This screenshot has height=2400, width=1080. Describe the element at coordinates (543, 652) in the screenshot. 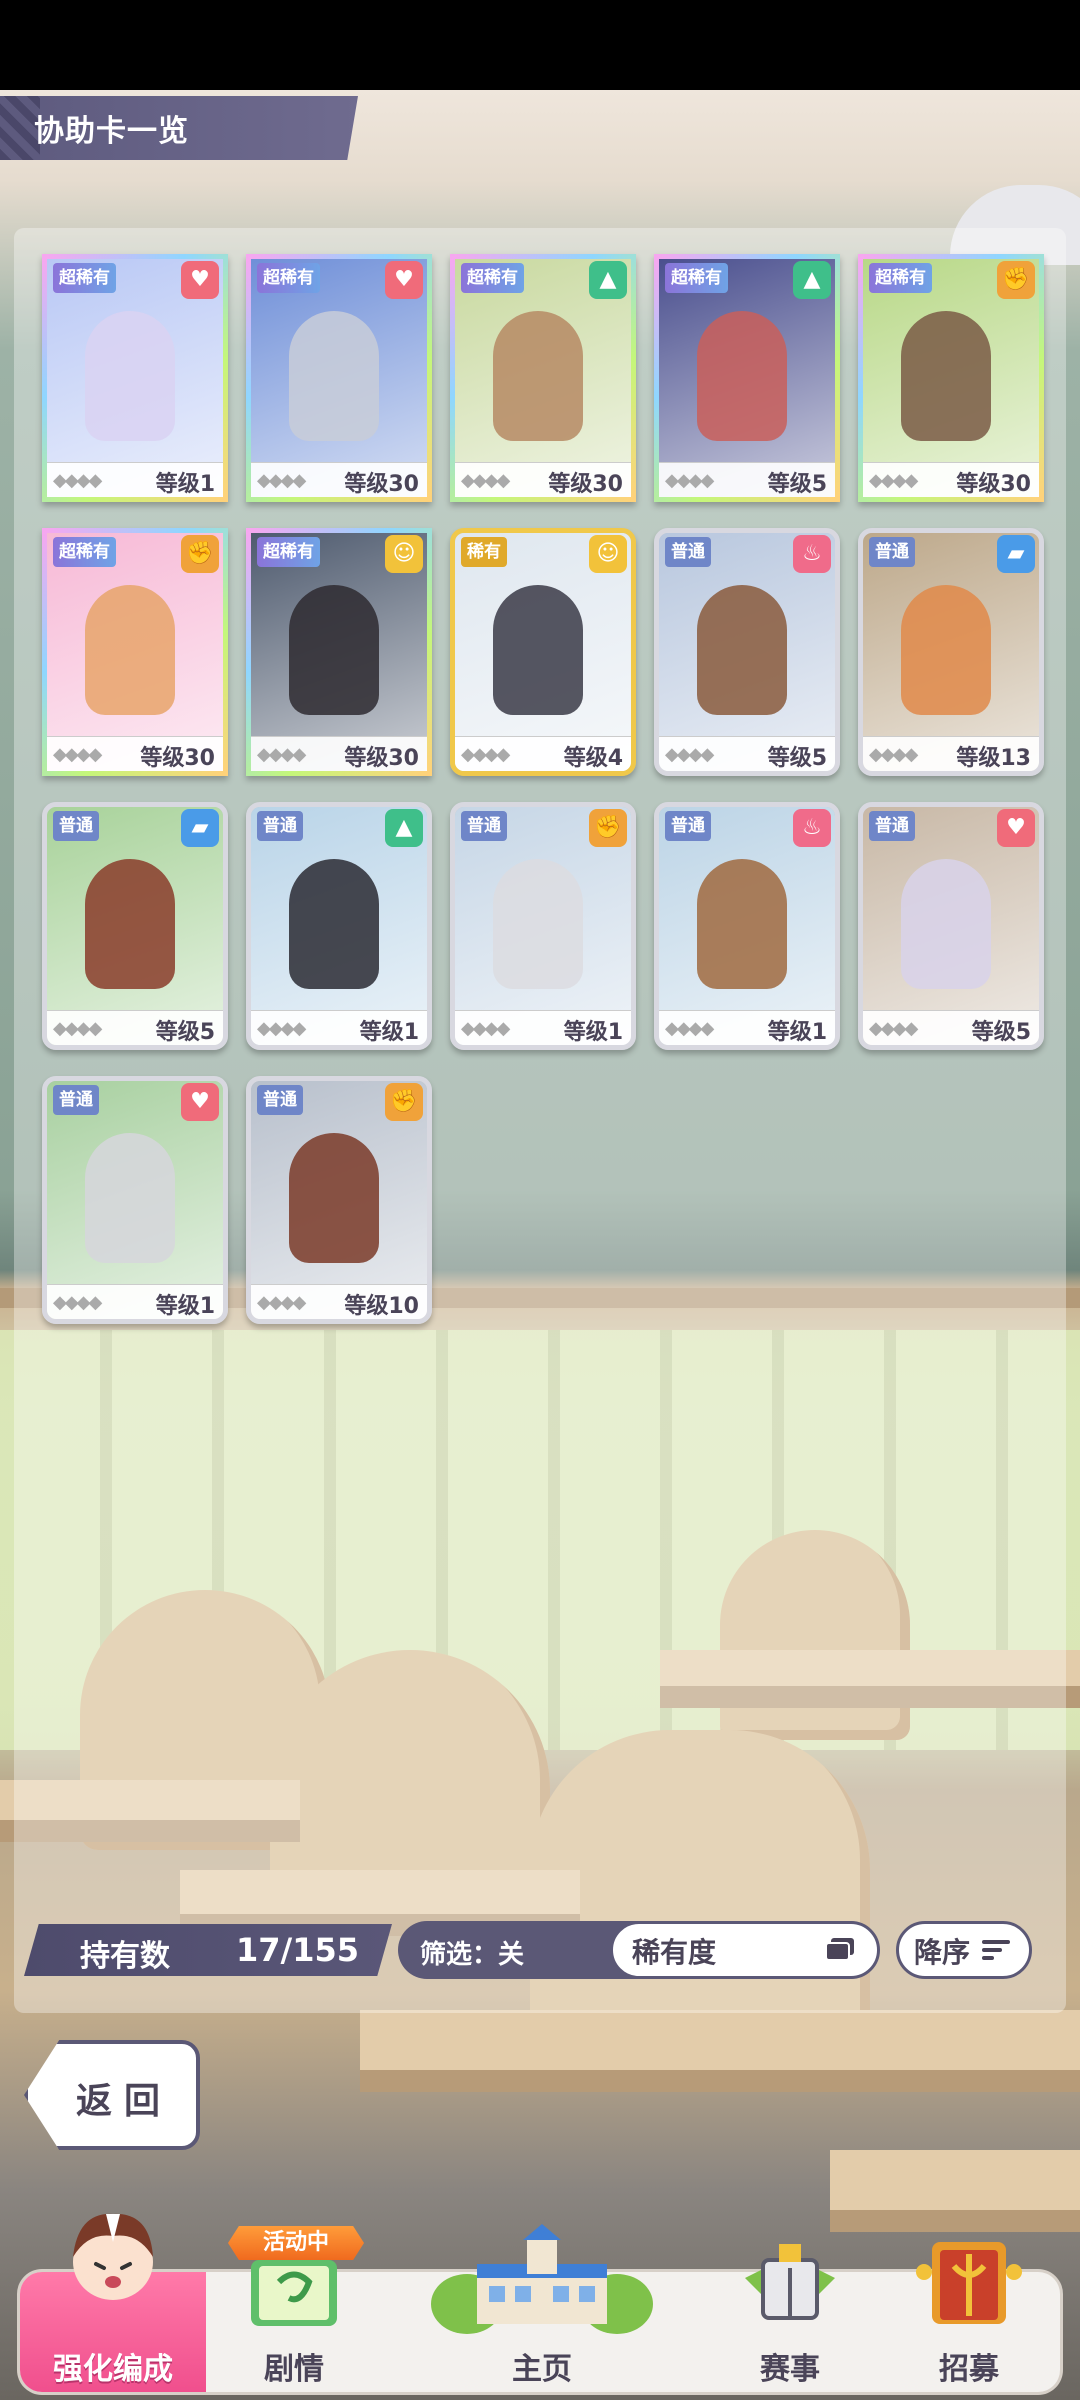

I see `support-card: 稀有 ☺ ◆◆◆◆ 等级4` at that location.